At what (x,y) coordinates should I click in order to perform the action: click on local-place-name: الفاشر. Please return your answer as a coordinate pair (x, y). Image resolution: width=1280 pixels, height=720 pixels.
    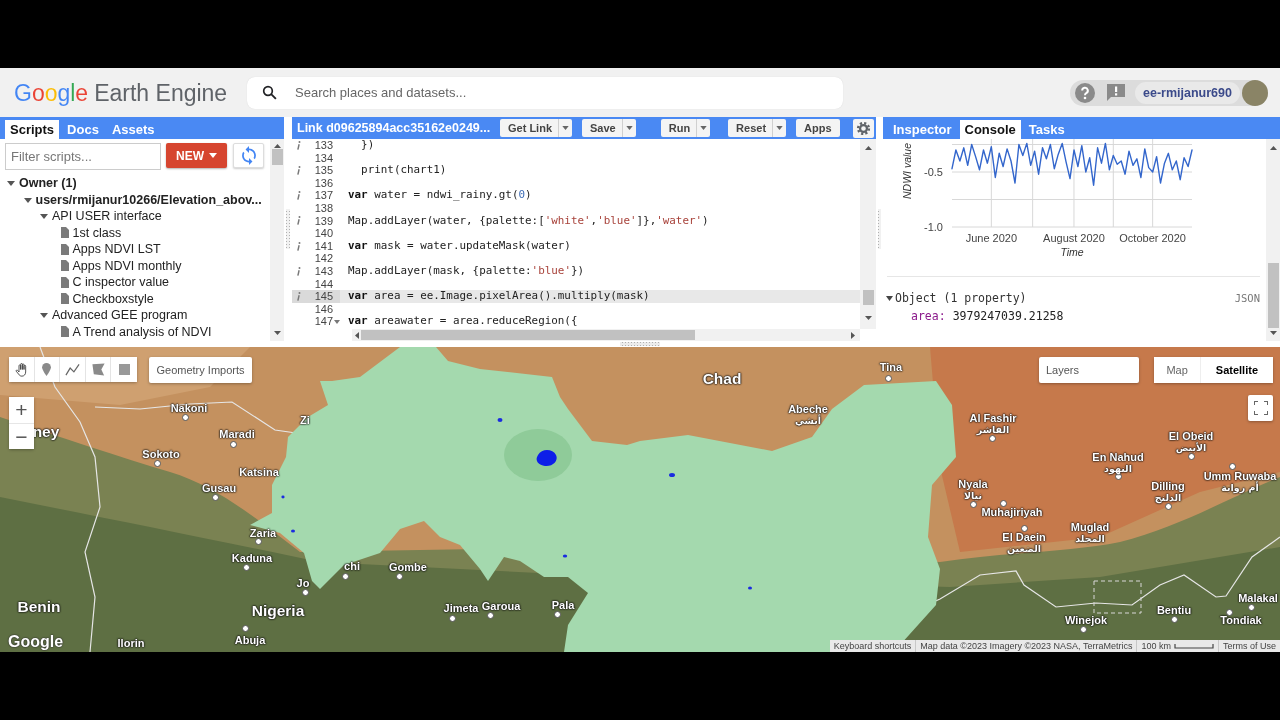
    Looking at the image, I should click on (993, 430).